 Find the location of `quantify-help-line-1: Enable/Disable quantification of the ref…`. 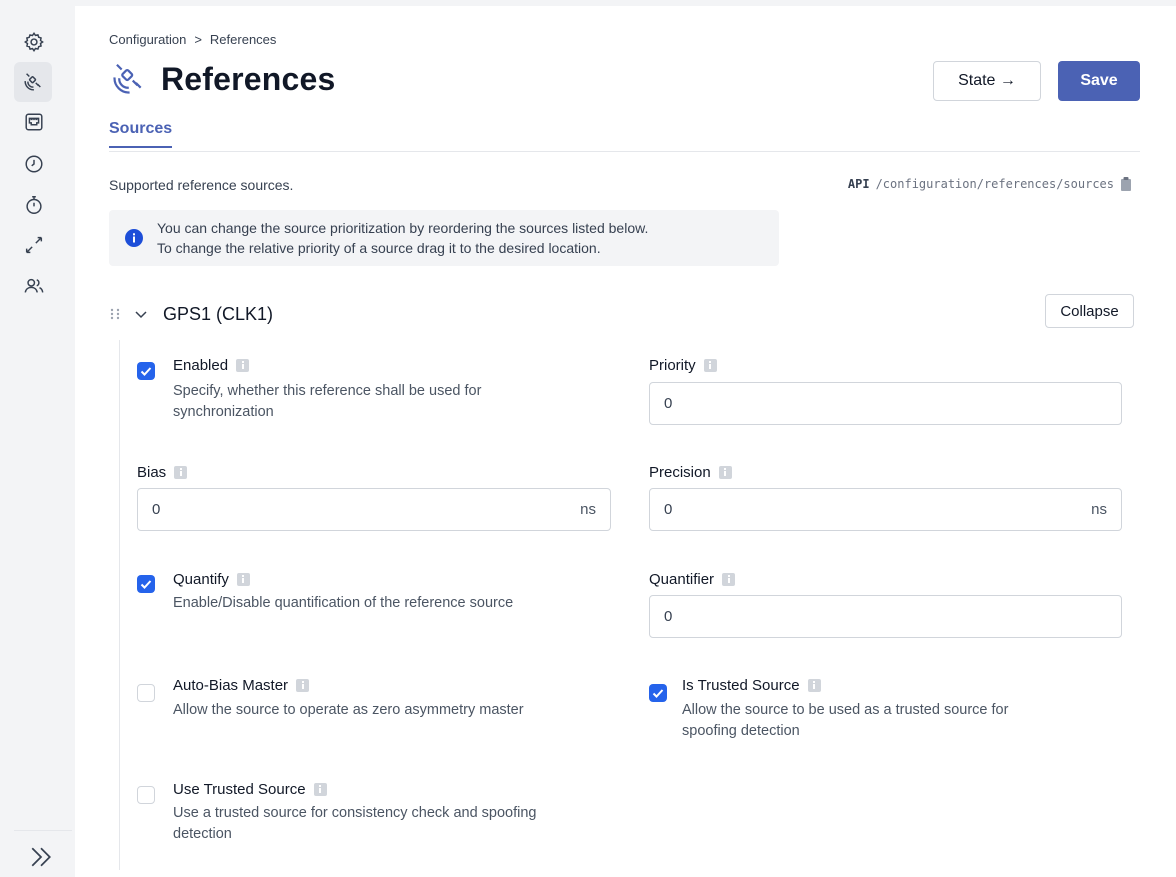

quantify-help-line-1: Enable/Disable quantification of the ref… is located at coordinates (343, 603).